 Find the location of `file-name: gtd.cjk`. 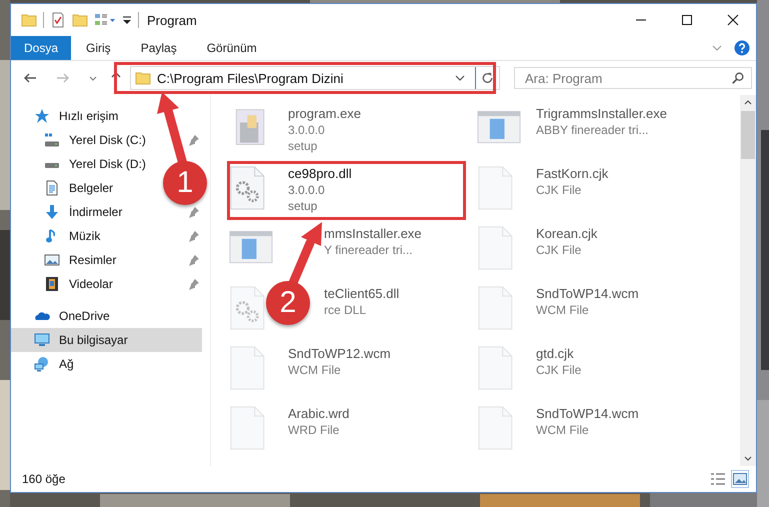

file-name: gtd.cjk is located at coordinates (559, 353).